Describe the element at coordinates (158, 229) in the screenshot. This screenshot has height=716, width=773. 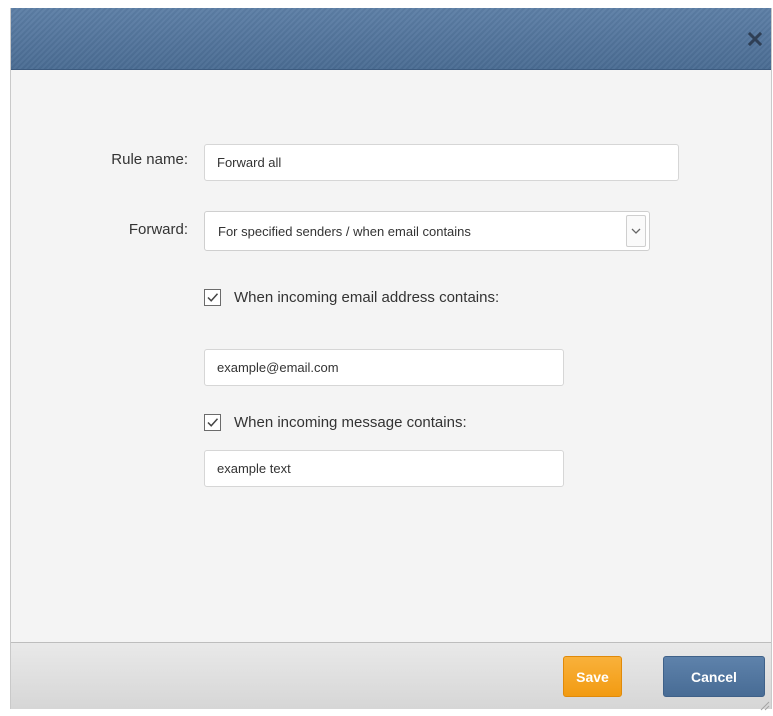
I see `forward-label: Forward:` at that location.